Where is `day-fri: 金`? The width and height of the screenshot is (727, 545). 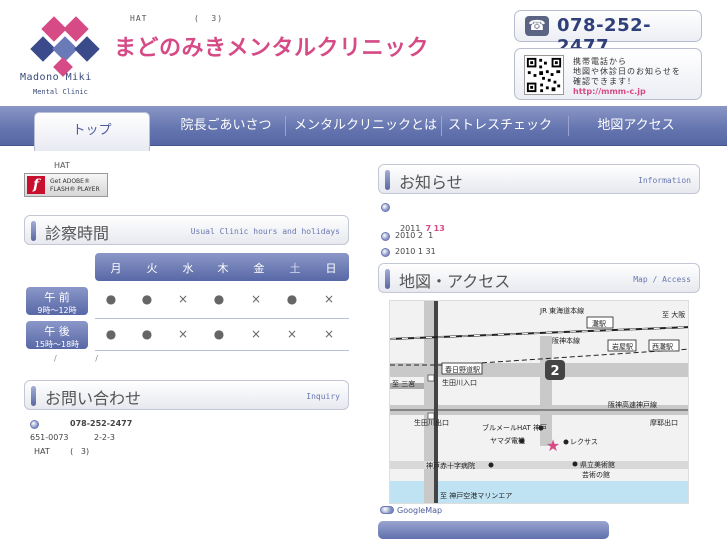
day-fri: 金 is located at coordinates (259, 268).